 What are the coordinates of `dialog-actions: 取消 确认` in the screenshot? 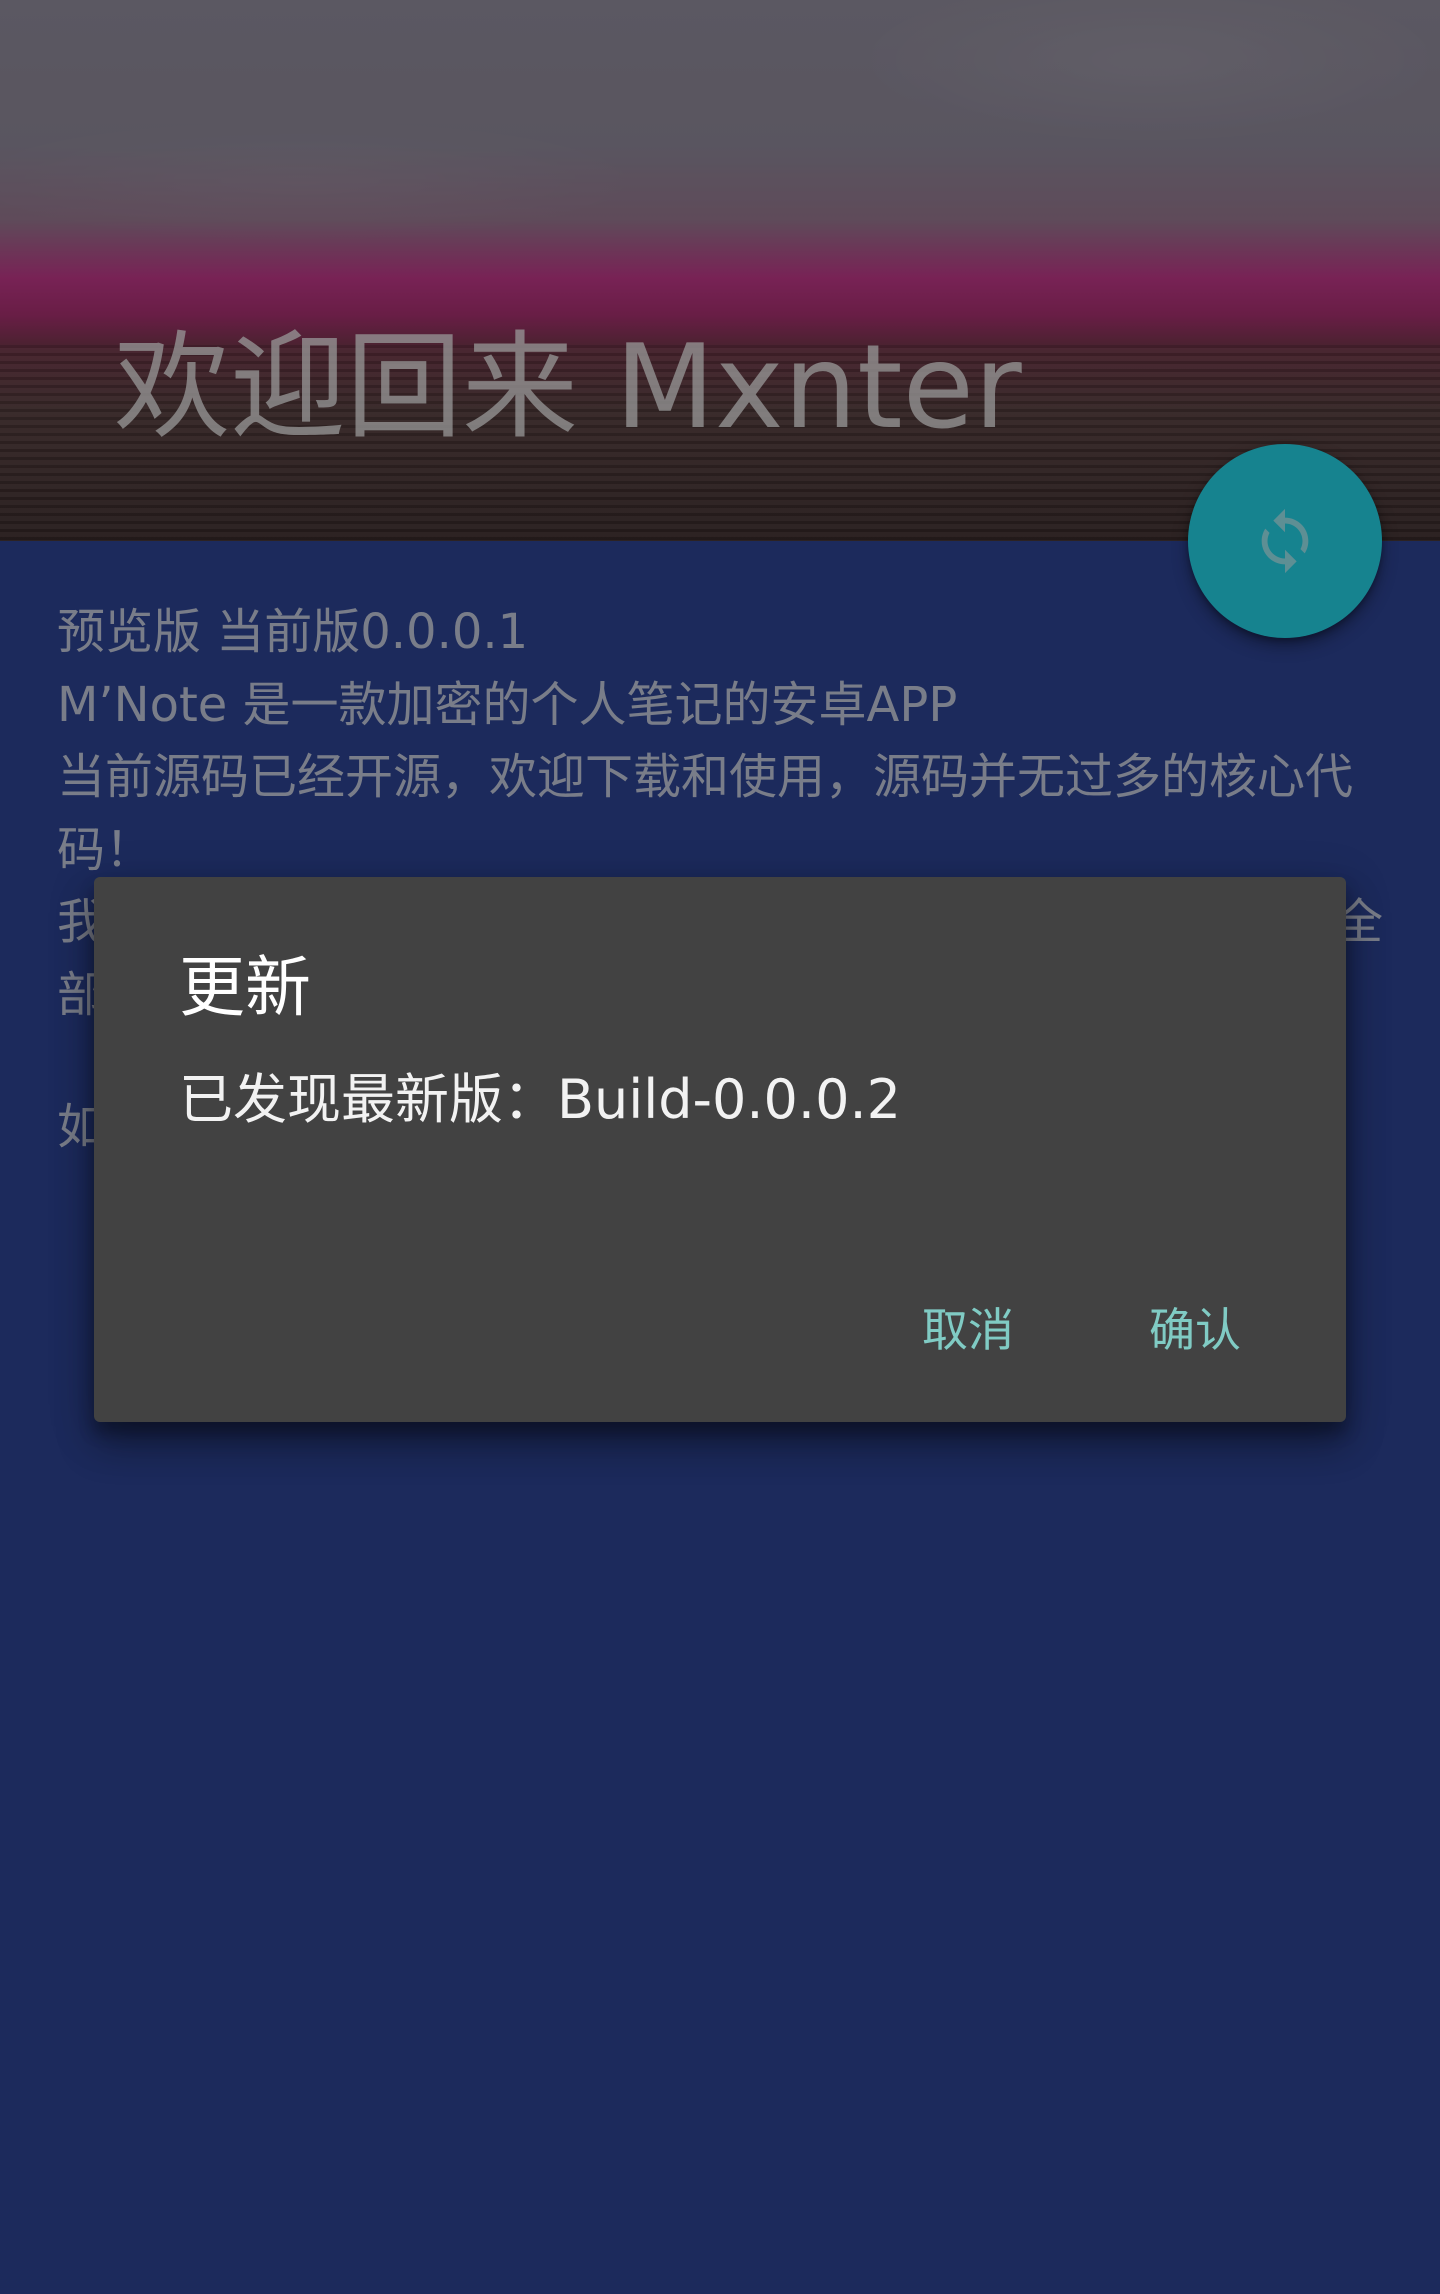 It's located at (1081, 1327).